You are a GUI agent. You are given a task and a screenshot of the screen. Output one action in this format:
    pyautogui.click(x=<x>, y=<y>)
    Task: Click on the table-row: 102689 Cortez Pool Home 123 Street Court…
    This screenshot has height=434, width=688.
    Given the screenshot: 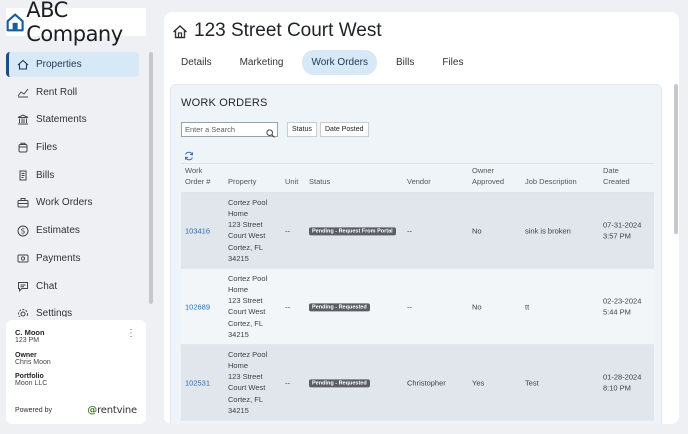 What is the action you would take?
    pyautogui.click(x=417, y=307)
    